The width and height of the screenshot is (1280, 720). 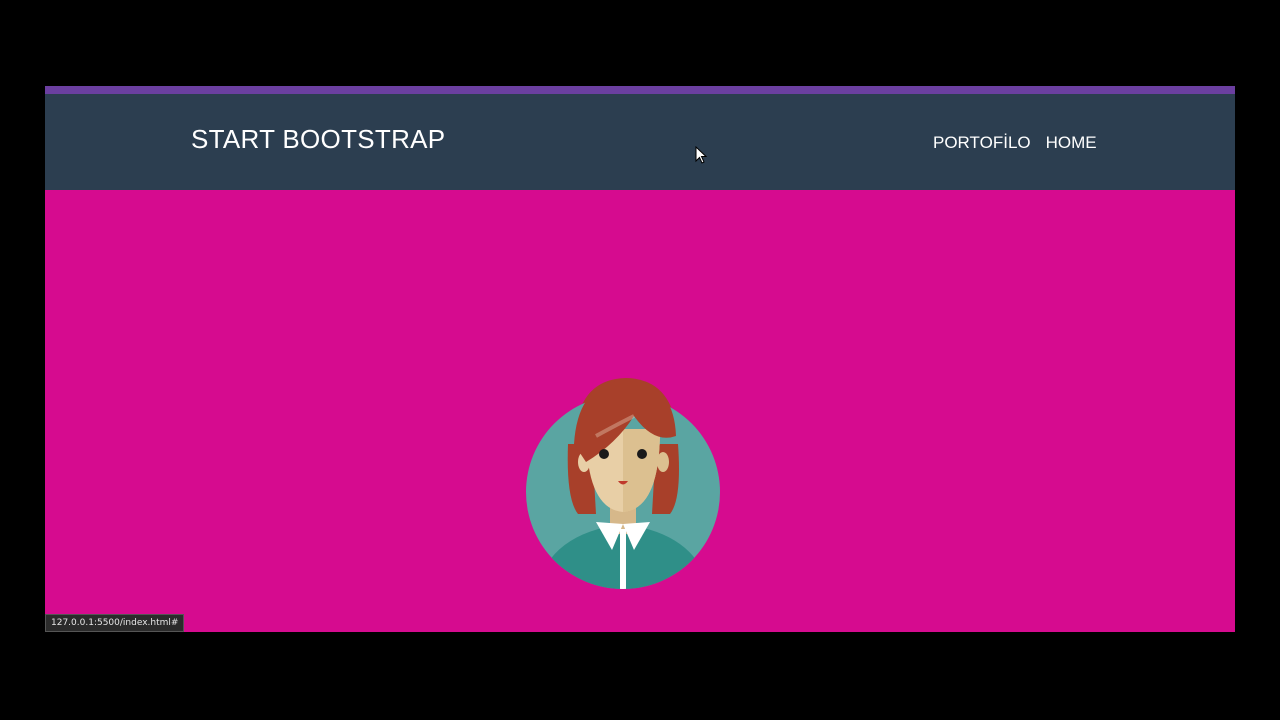 What do you see at coordinates (623, 483) in the screenshot?
I see `woman-avatar-icon` at bounding box center [623, 483].